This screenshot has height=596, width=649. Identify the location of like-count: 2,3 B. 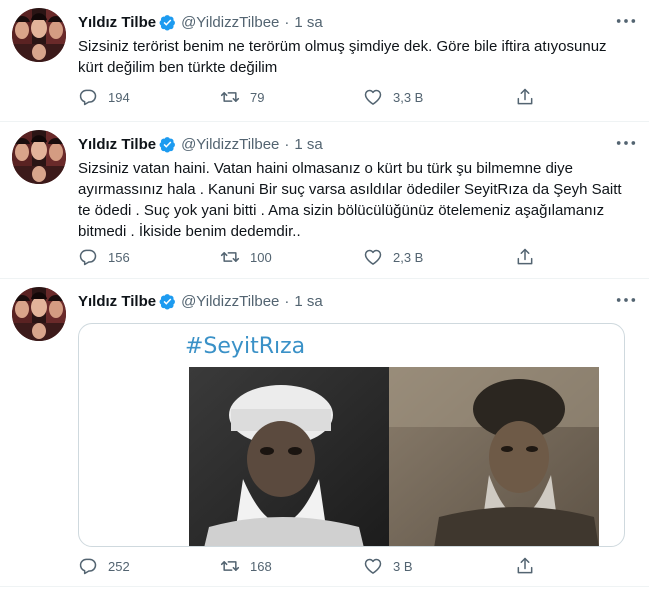
(408, 257).